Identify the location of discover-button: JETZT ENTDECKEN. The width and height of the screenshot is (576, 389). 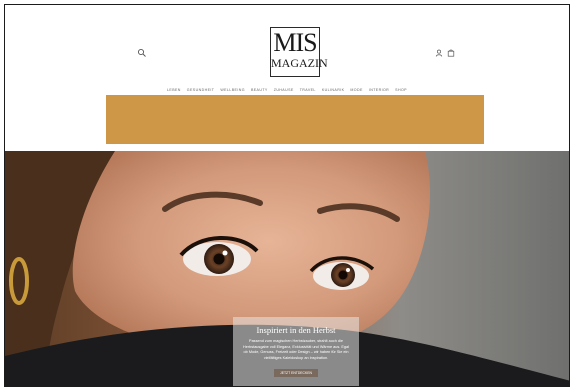
(296, 373).